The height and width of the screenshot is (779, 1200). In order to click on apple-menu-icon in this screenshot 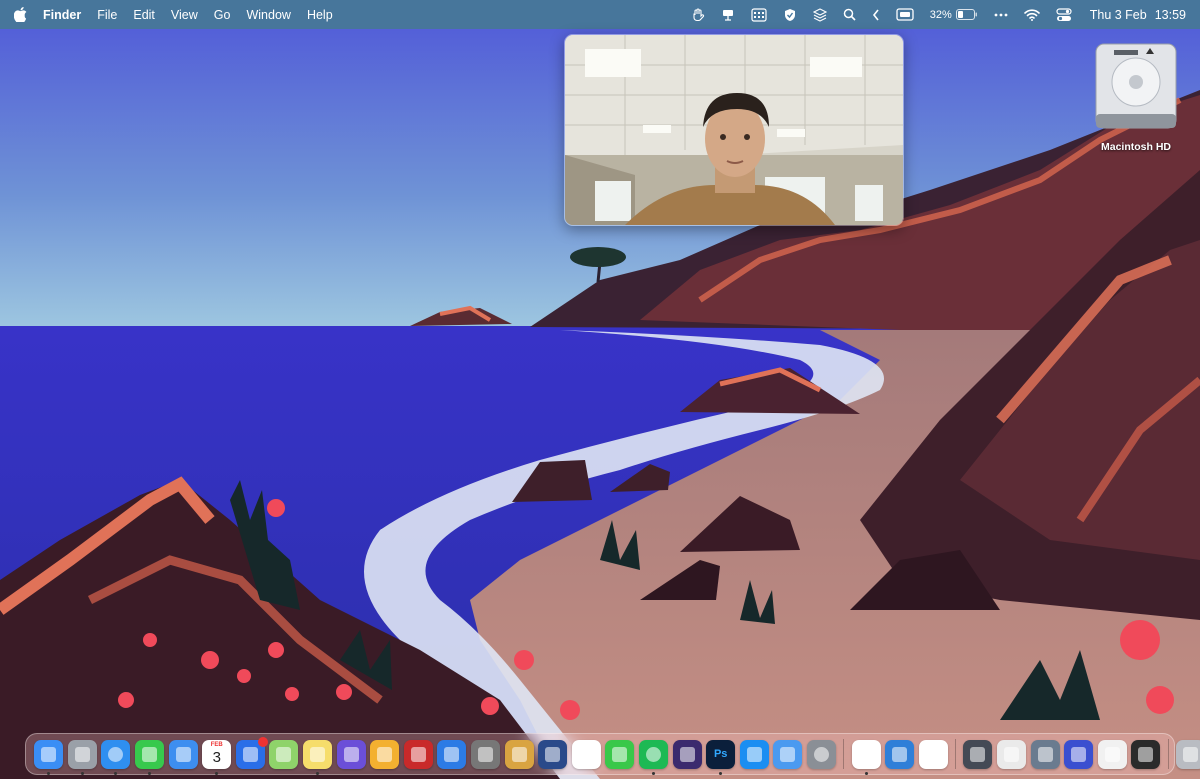, I will do `click(16, 14)`.